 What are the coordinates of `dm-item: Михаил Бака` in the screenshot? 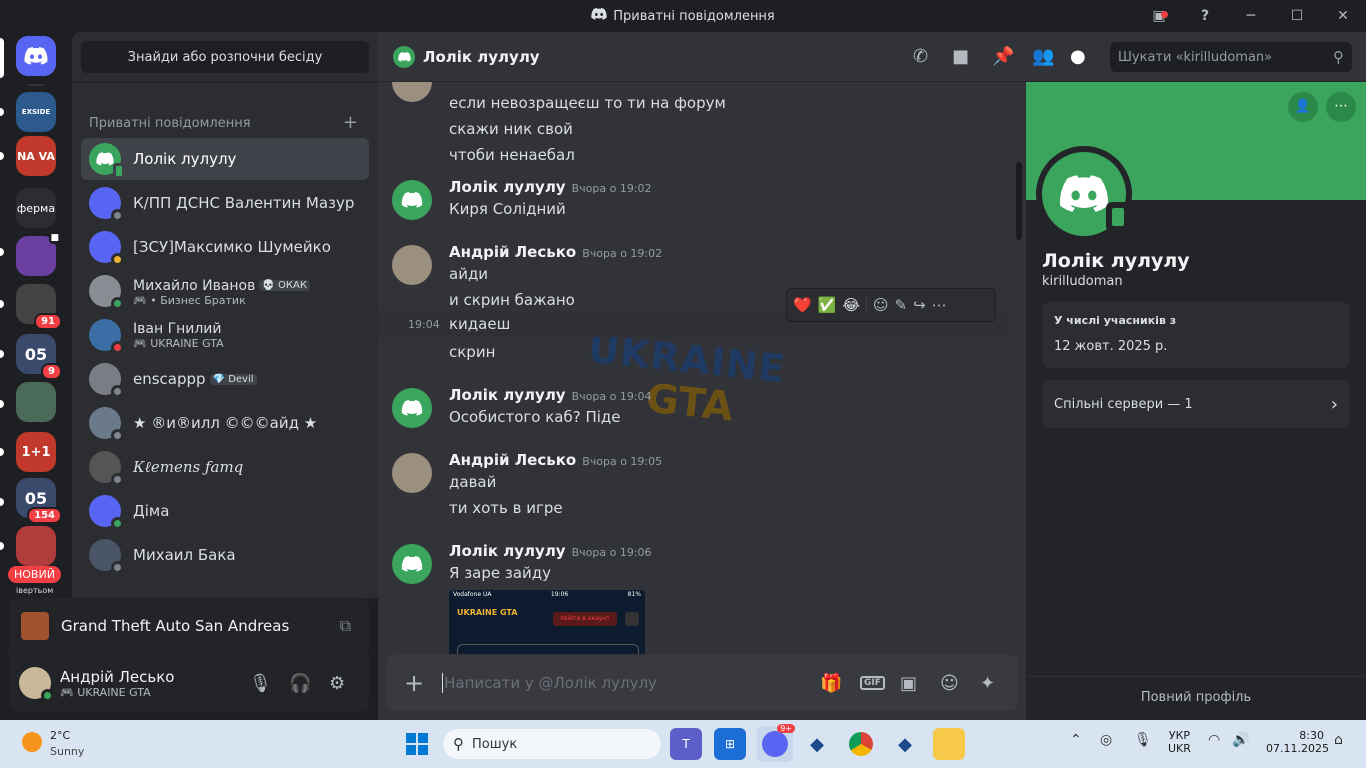 It's located at (225, 555).